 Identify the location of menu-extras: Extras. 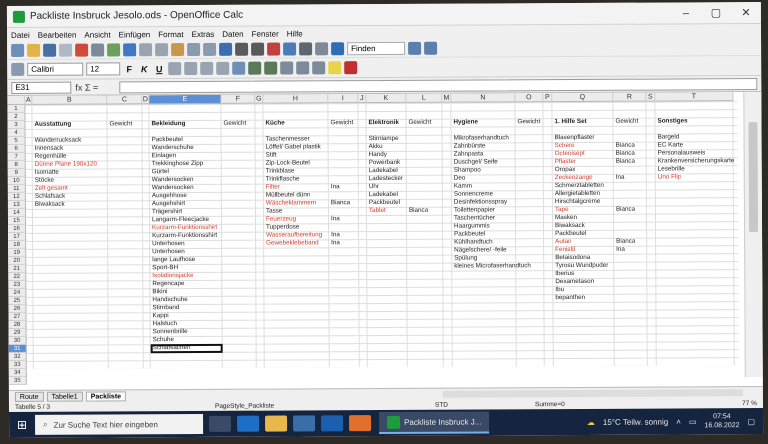
(203, 33).